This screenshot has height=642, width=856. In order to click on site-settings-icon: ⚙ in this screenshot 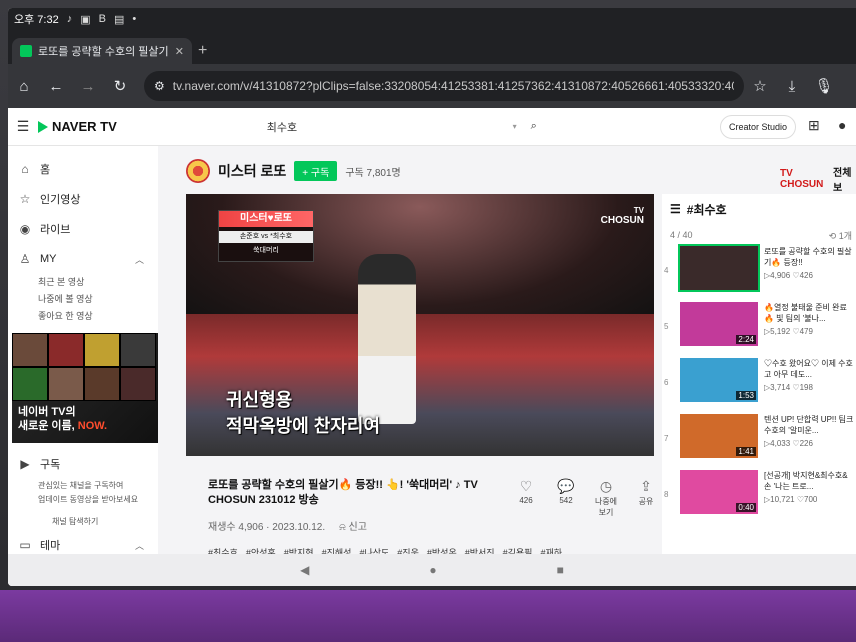, I will do `click(159, 86)`.